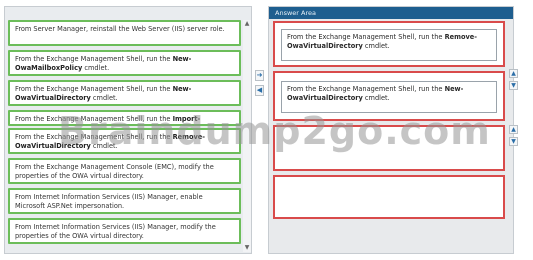 The height and width of the screenshot is (260, 533). Describe the element at coordinates (259, 75) in the screenshot. I see `move-right-icon: ➜` at that location.